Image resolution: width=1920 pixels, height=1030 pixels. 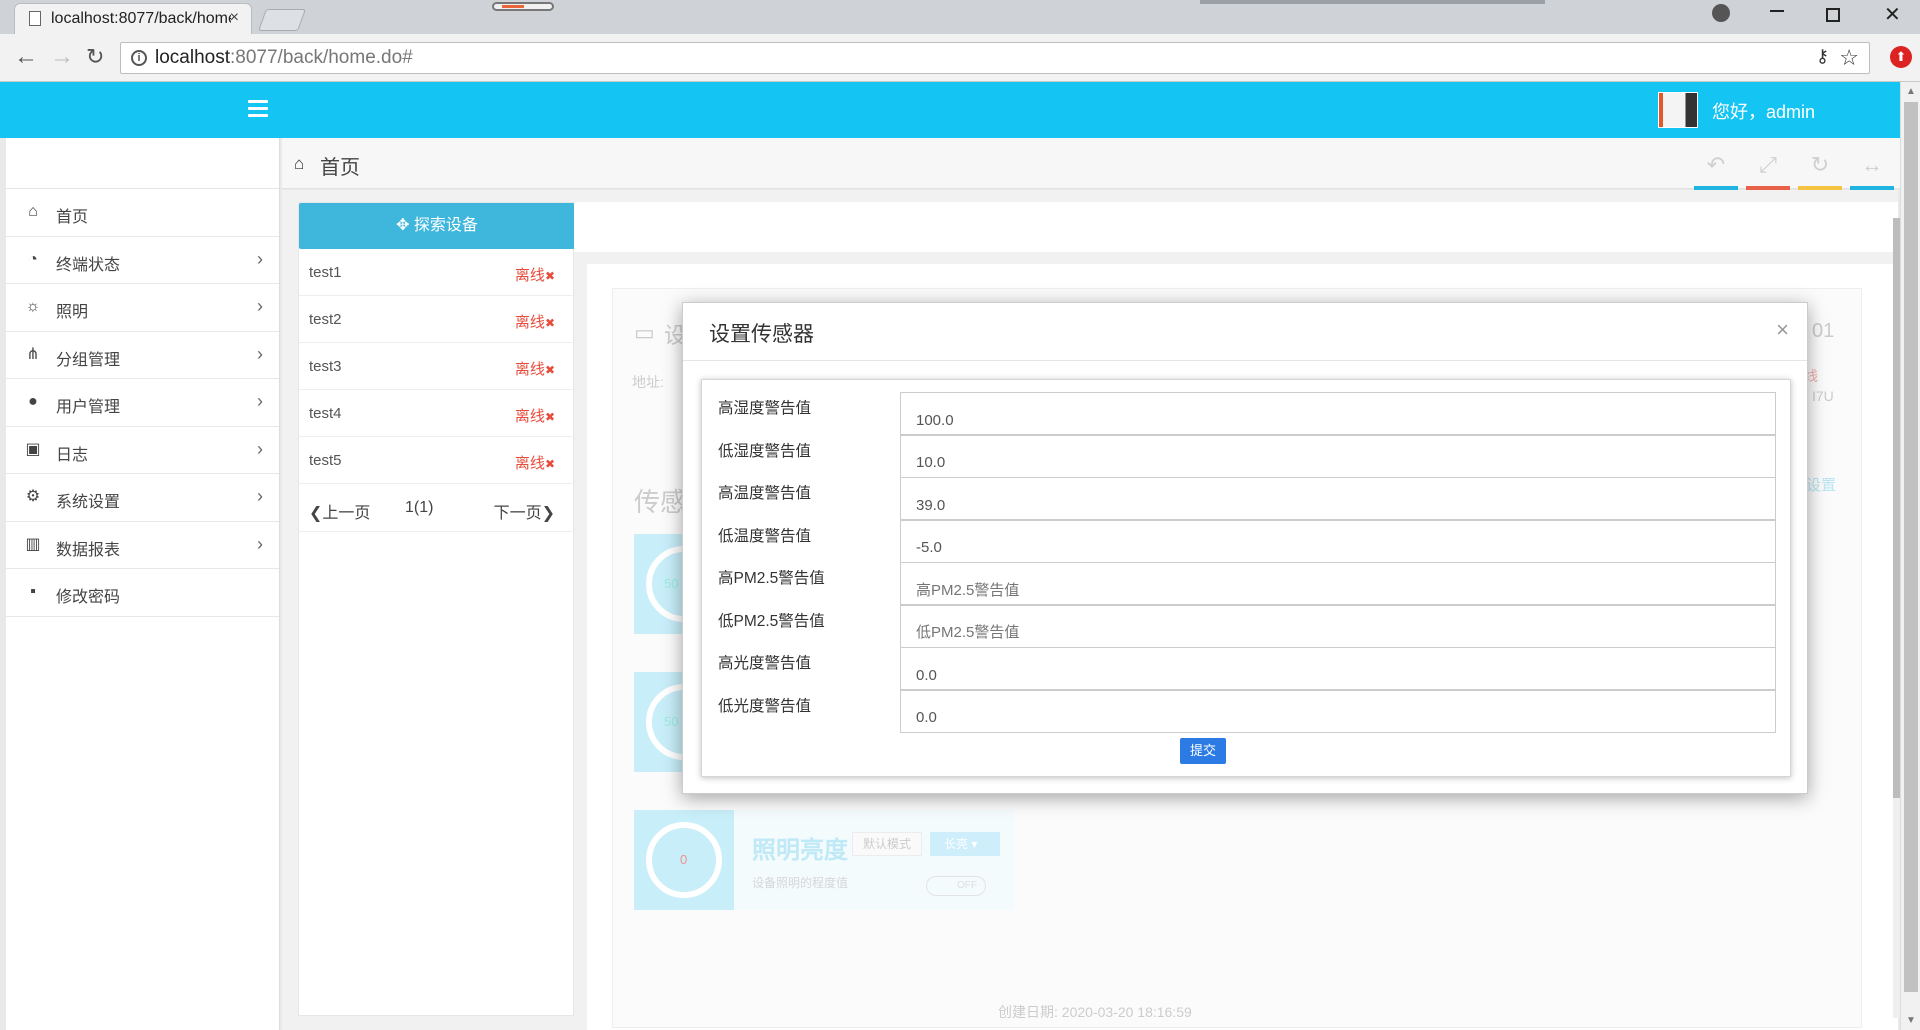 I want to click on gears-icon: ⚙, so click(x=33, y=496).